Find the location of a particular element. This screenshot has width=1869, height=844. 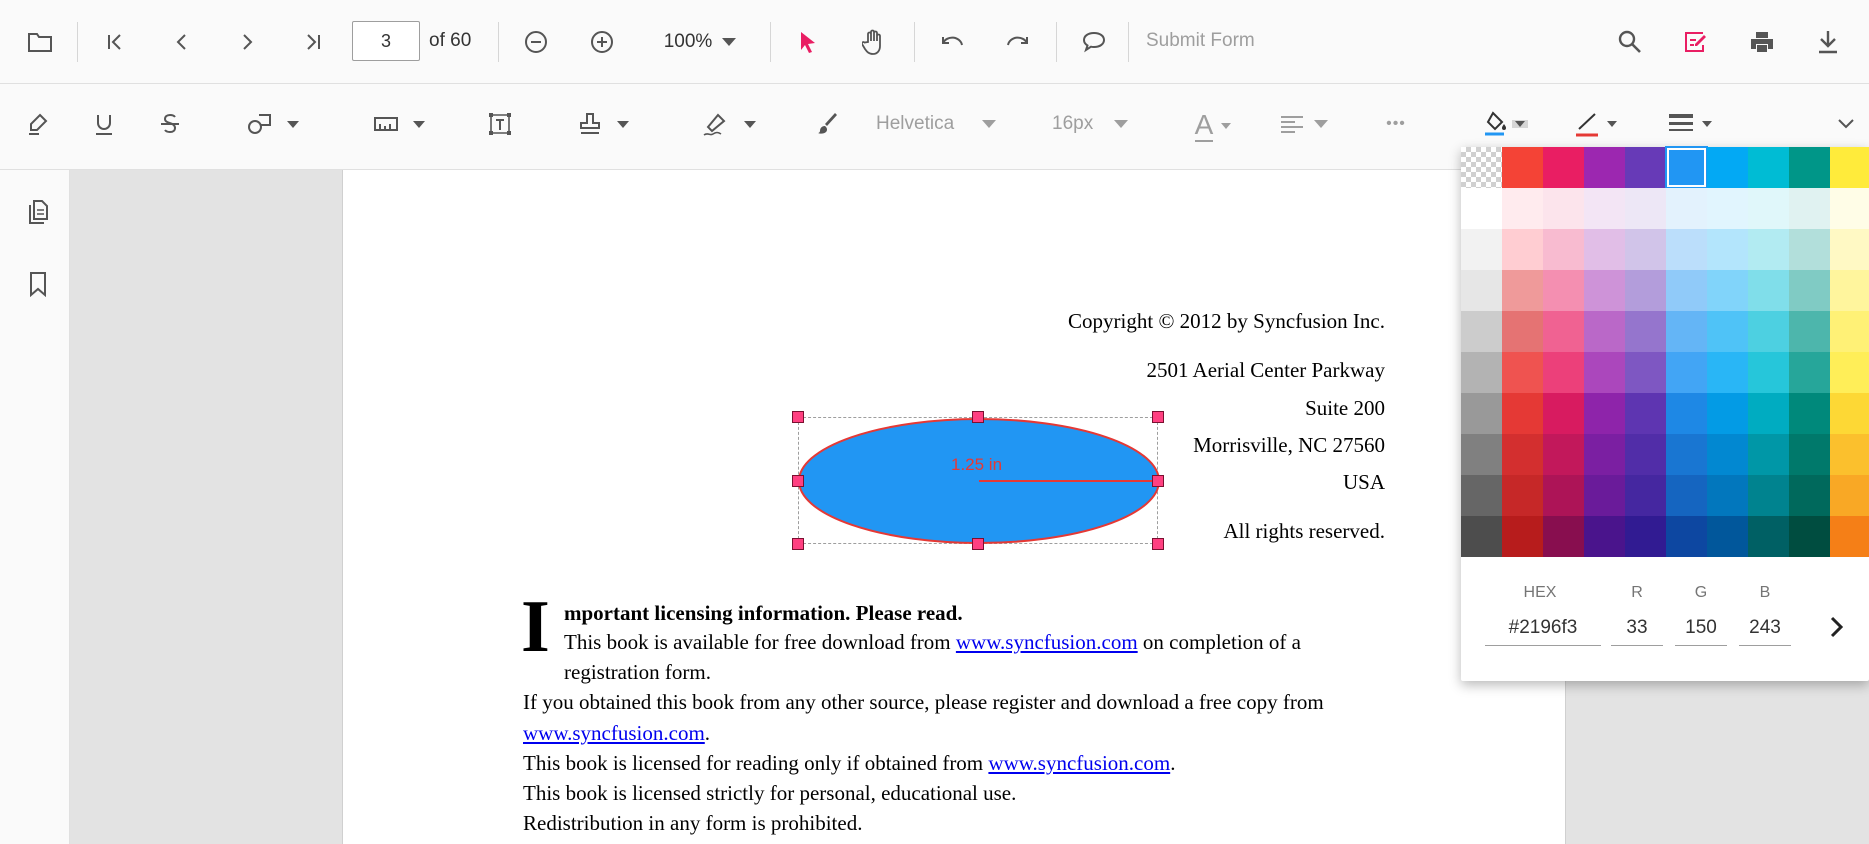

bookmark-icon is located at coordinates (38, 284).